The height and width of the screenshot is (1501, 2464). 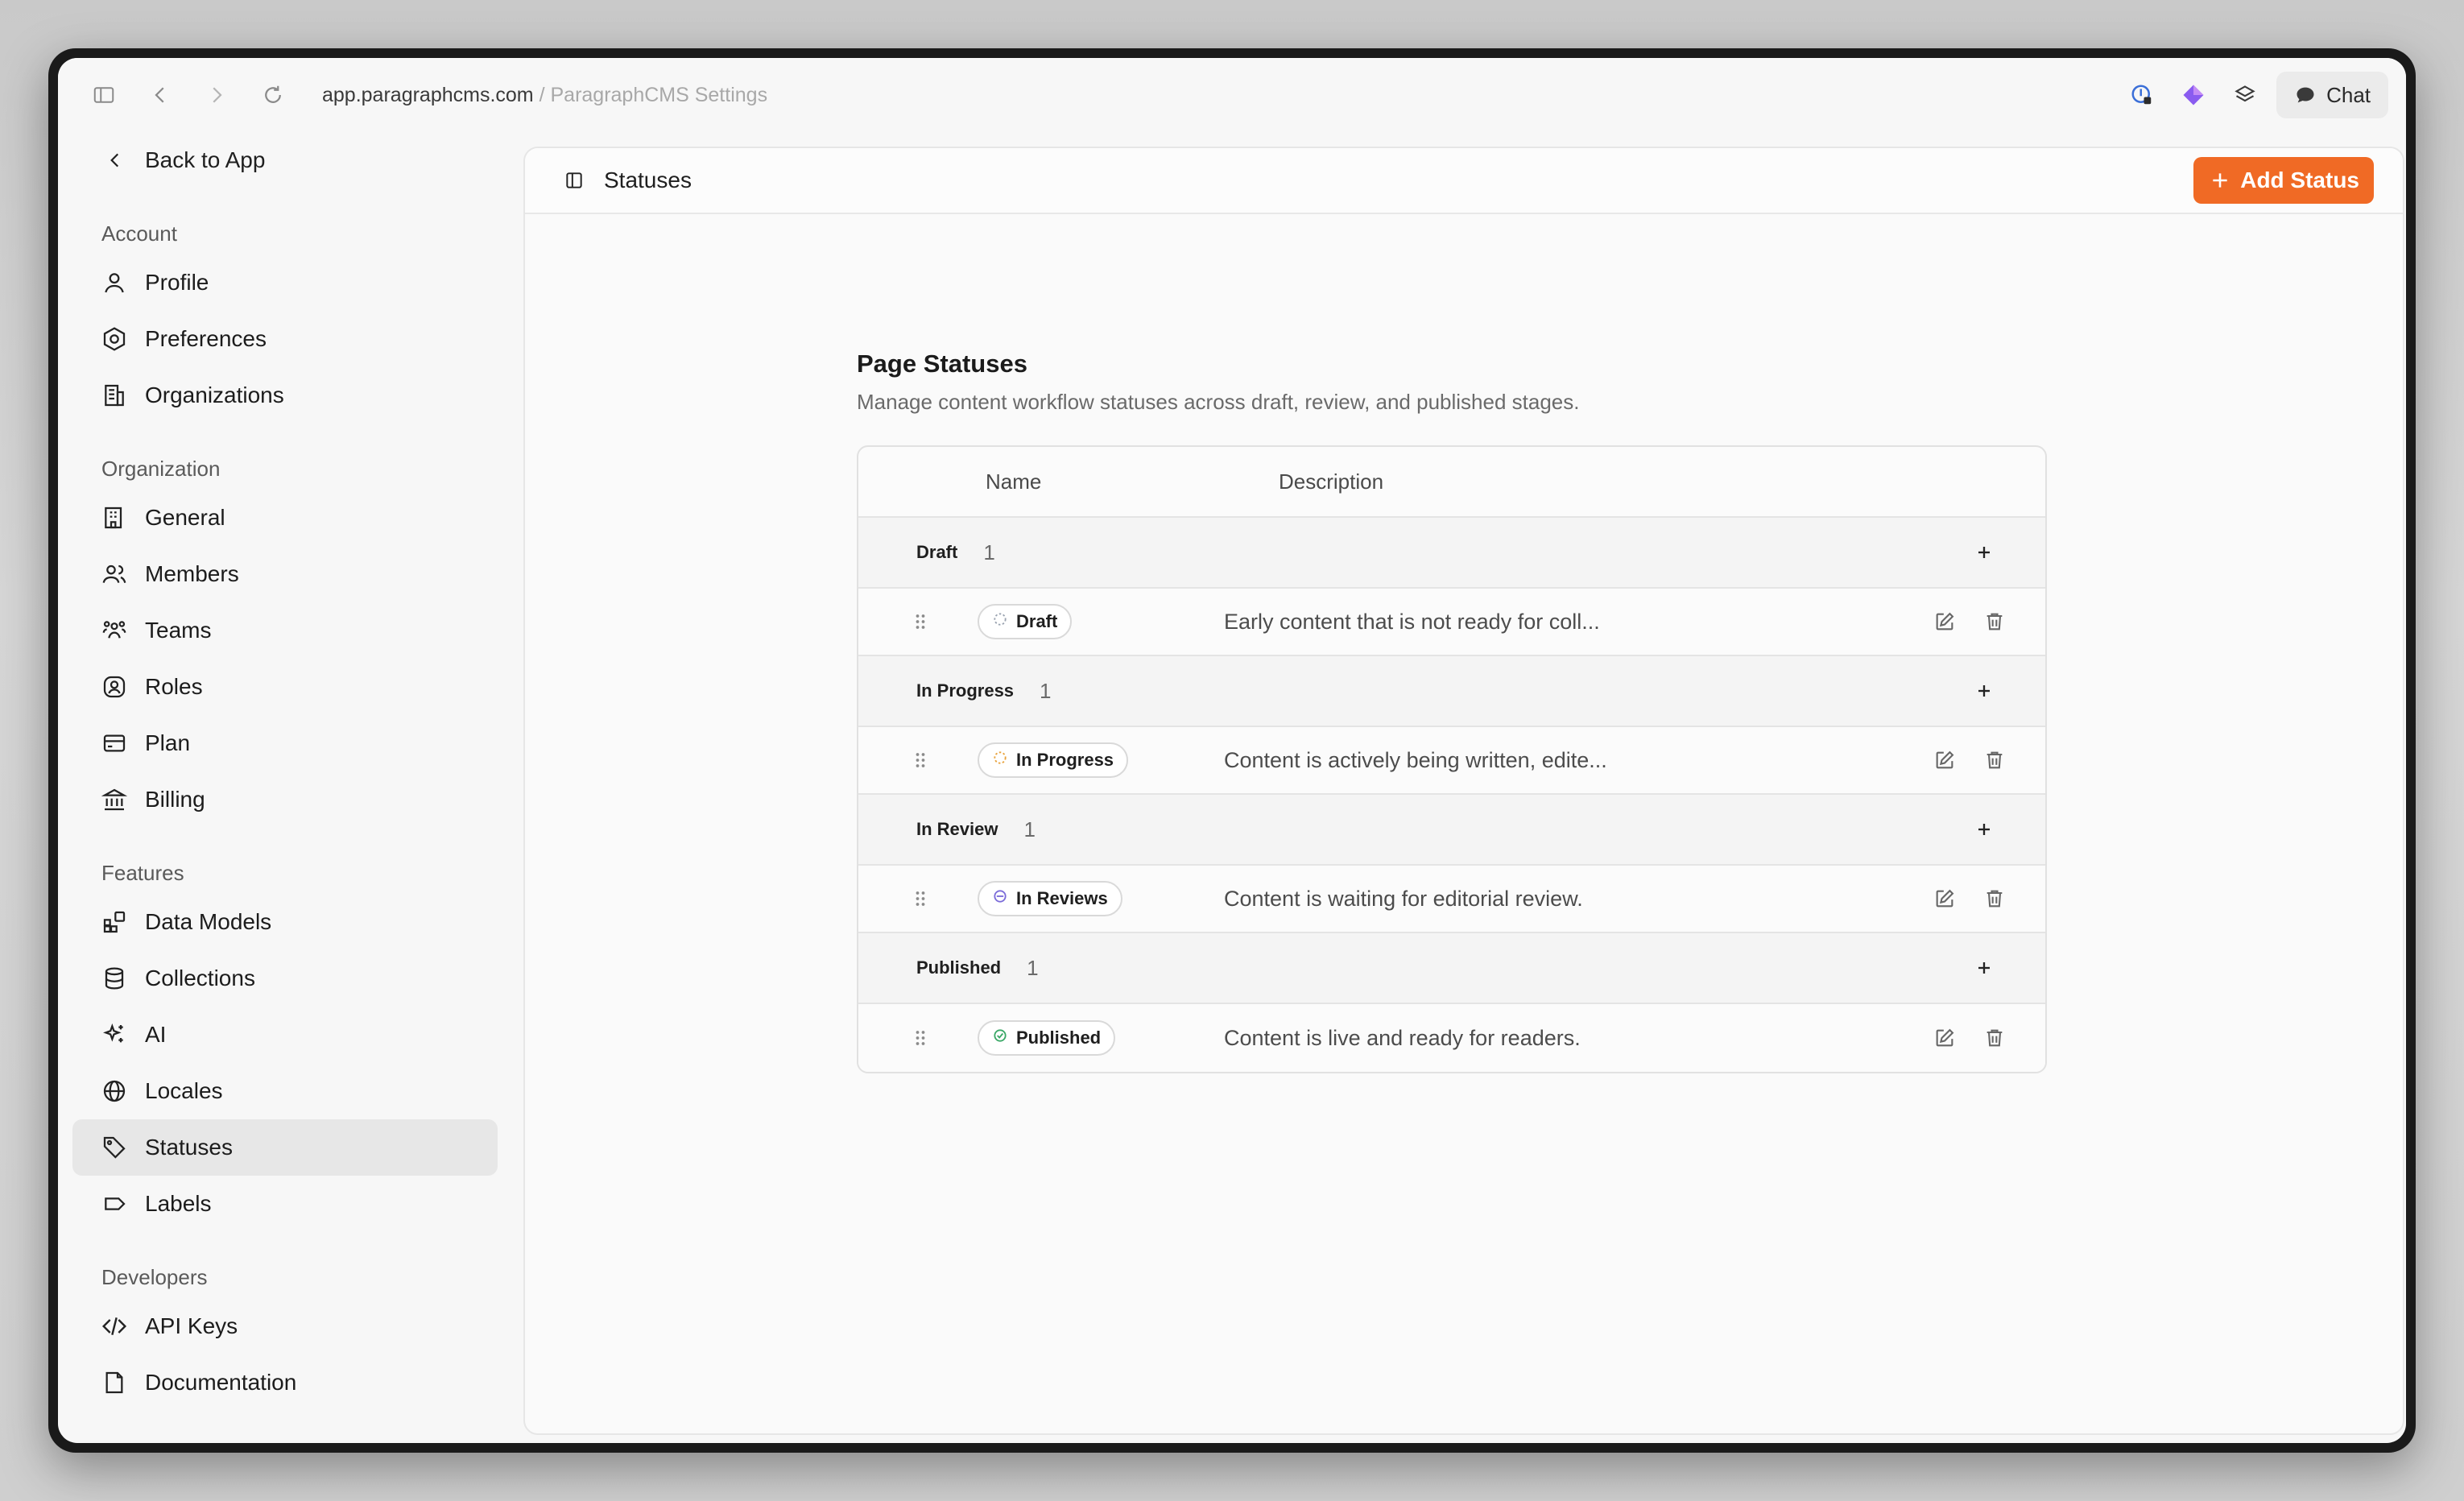 I want to click on sidebar-item-data-models: Data Models, so click(x=285, y=922).